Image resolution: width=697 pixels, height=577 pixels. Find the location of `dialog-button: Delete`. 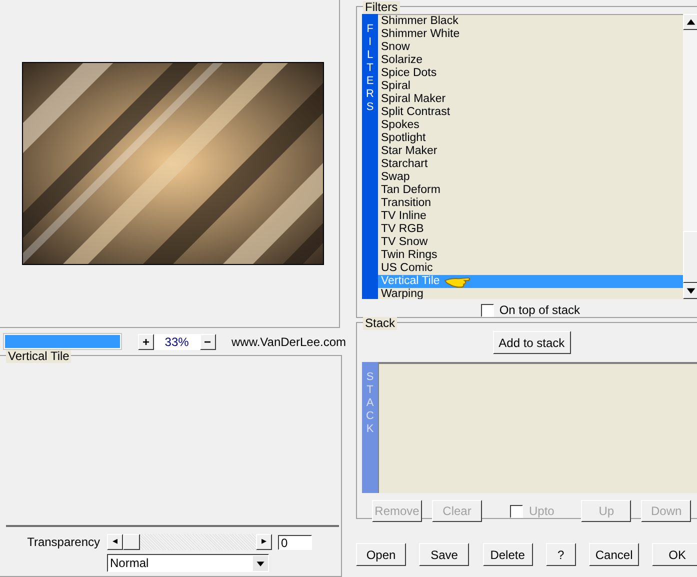

dialog-button: Delete is located at coordinates (507, 554).